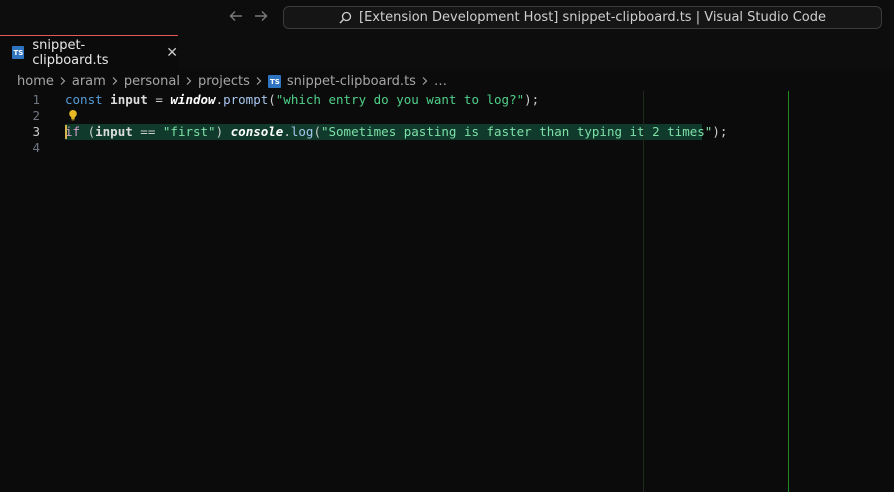 The image size is (894, 492). Describe the element at coordinates (193, 99) in the screenshot. I see `token-global: window` at that location.